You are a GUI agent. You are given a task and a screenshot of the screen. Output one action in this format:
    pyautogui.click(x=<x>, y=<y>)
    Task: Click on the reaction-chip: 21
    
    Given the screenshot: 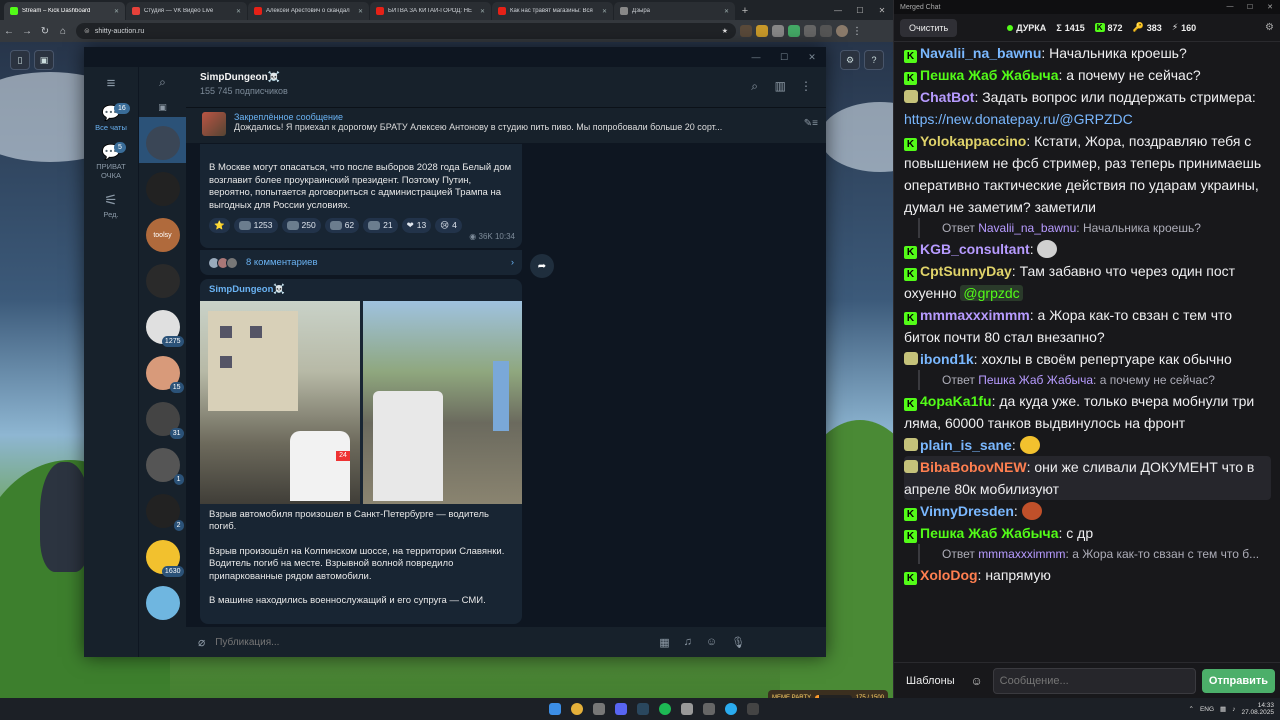 What is the action you would take?
    pyautogui.click(x=380, y=225)
    